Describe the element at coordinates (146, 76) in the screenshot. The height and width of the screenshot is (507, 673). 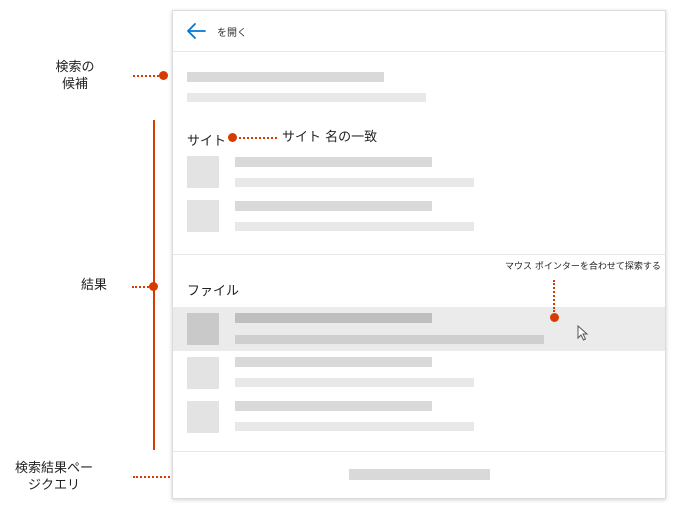
I see `suggestions-connector` at that location.